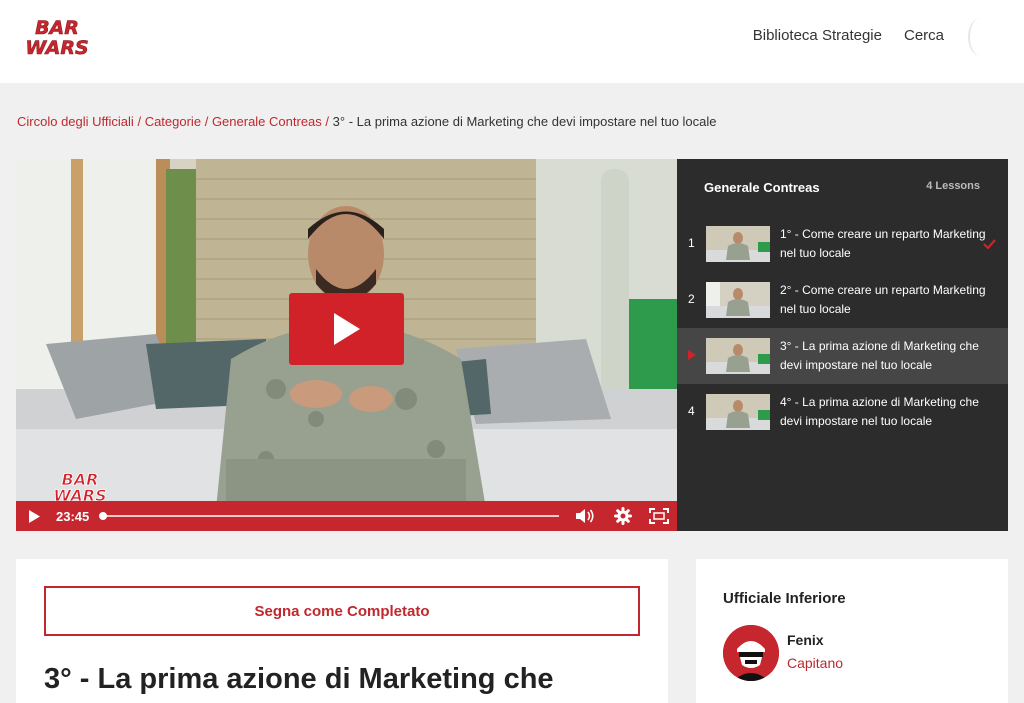 The height and width of the screenshot is (703, 1024). Describe the element at coordinates (852, 631) in the screenshot. I see `instructor-card: Ufficiale Inferiore Fenix Capitano` at that location.